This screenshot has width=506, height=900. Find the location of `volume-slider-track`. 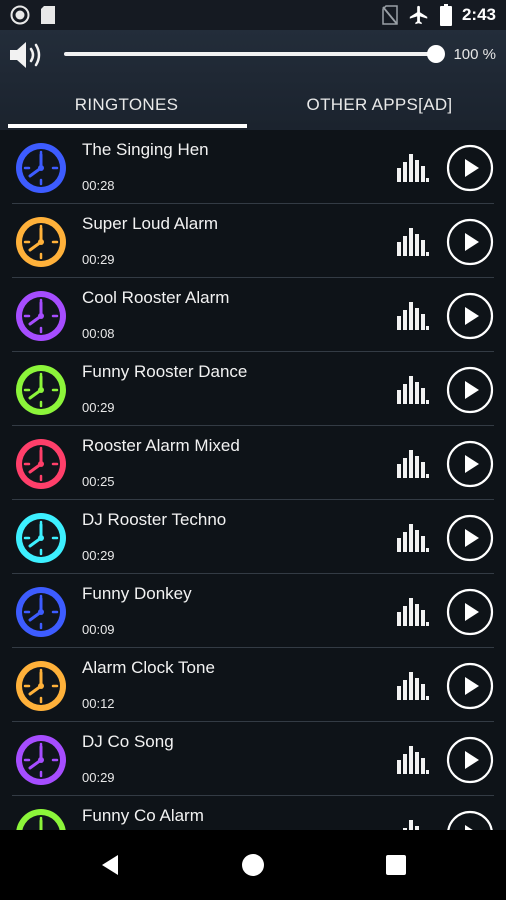

volume-slider-track is located at coordinates (250, 54).